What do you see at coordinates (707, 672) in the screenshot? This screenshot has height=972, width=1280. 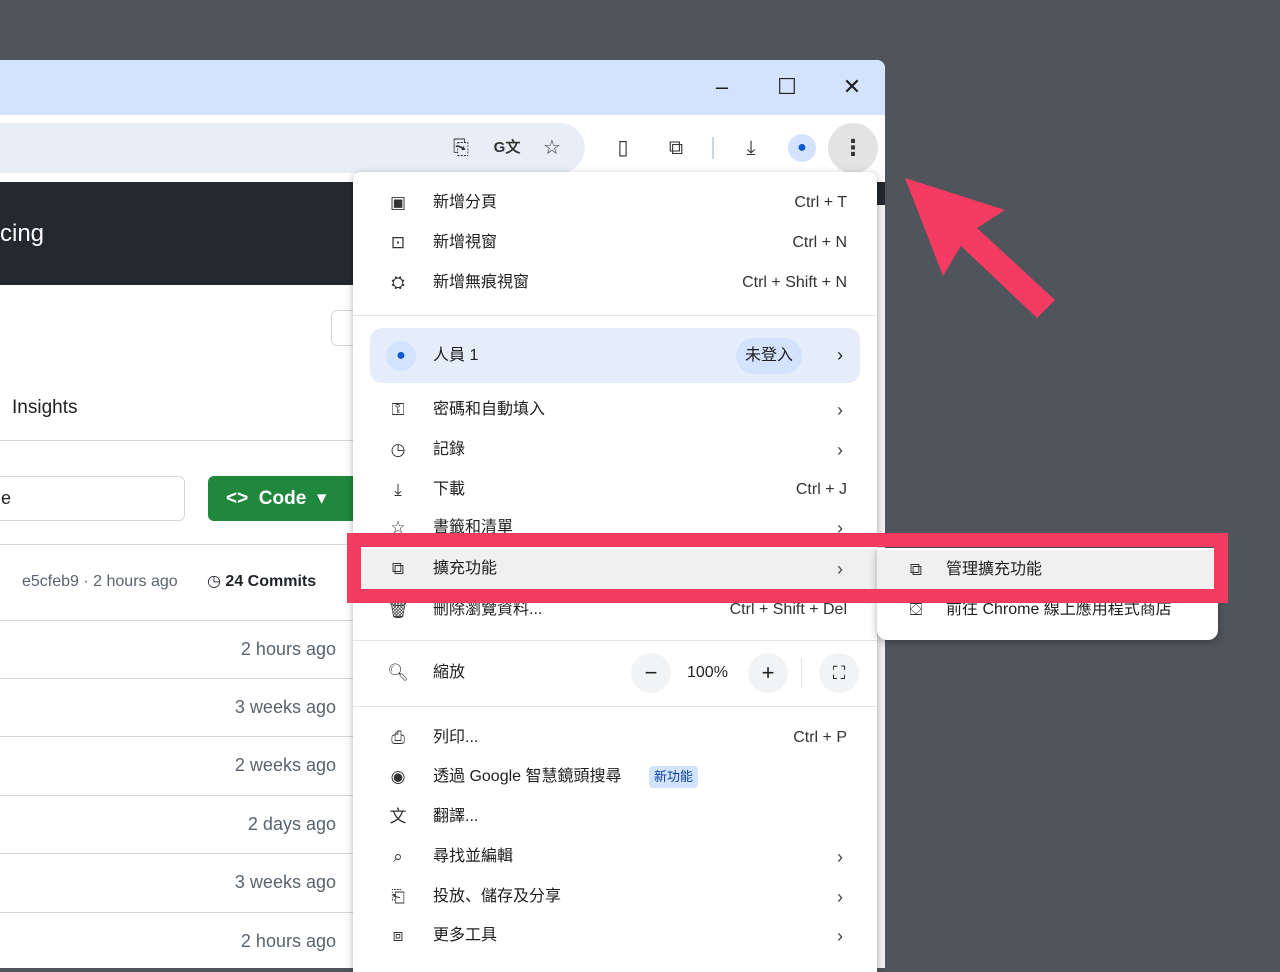 I see `zoom-level: 100%` at bounding box center [707, 672].